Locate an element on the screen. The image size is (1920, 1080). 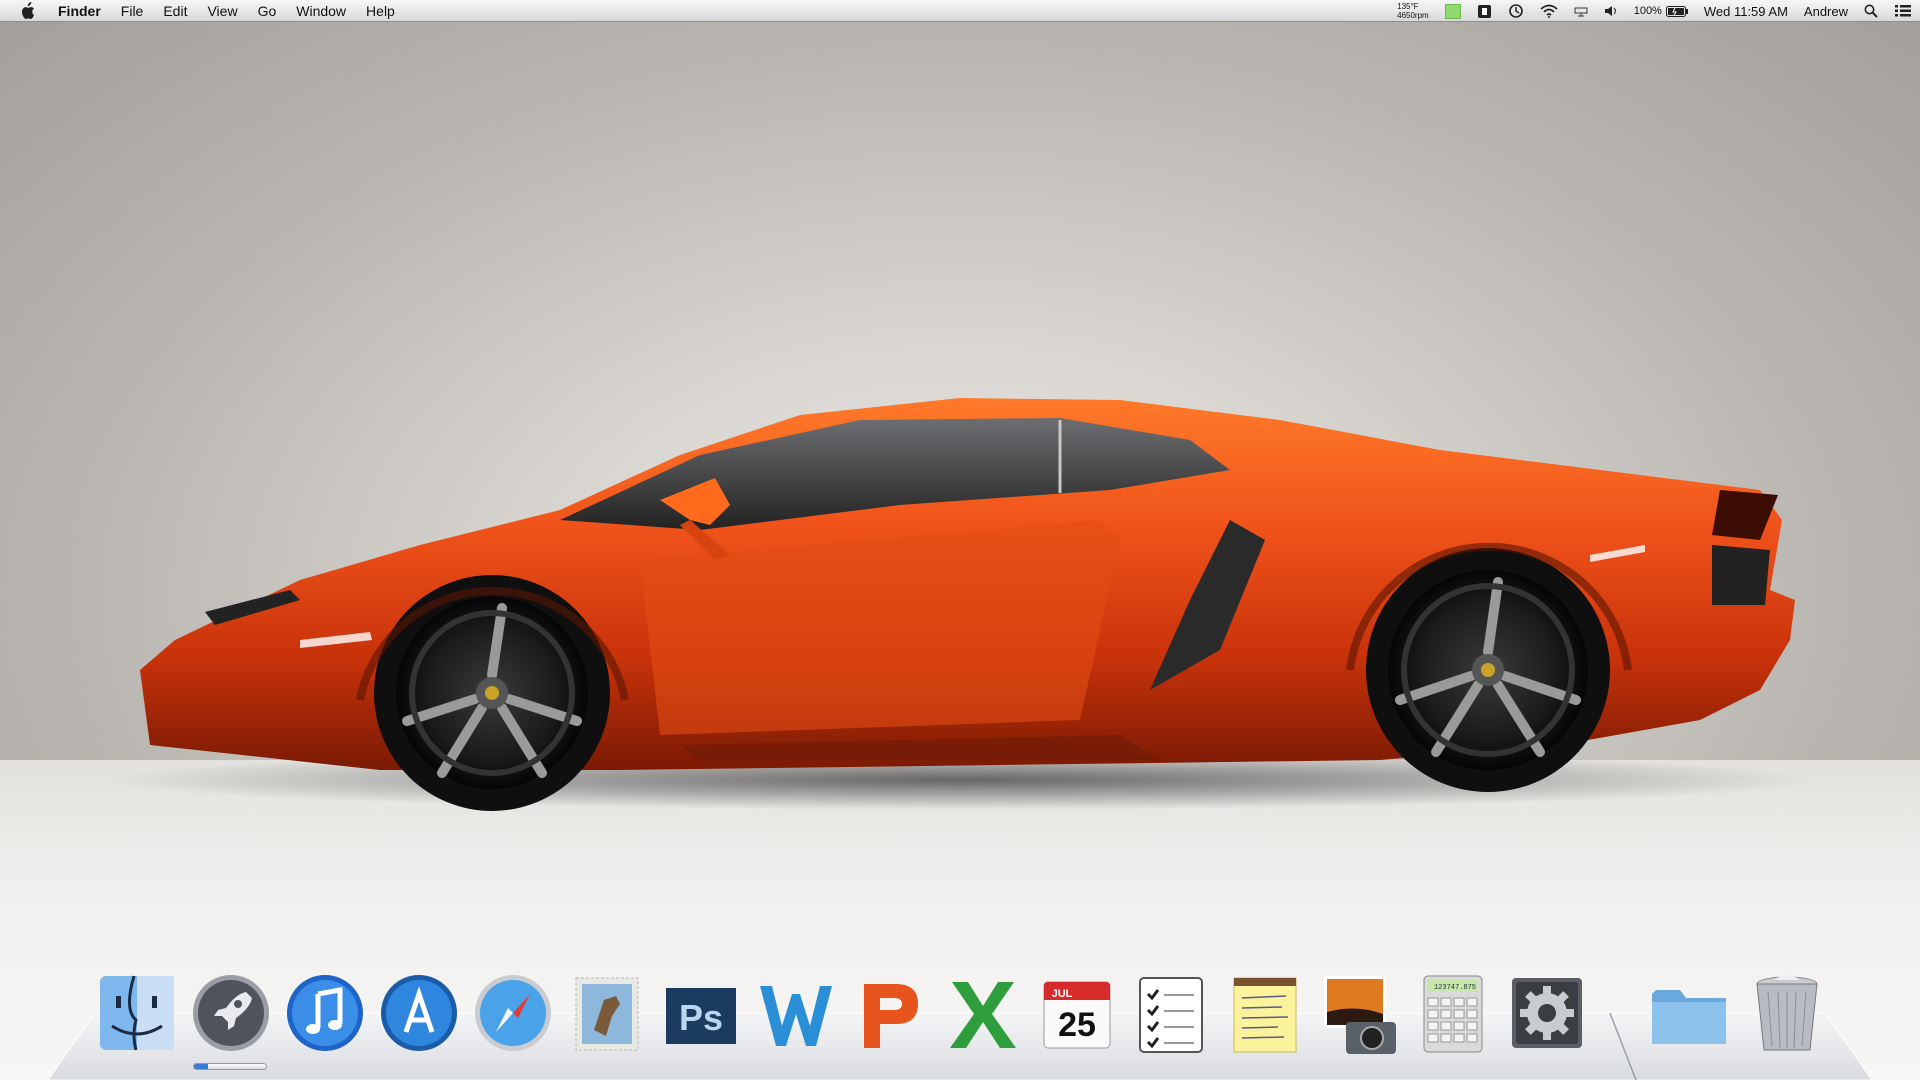
checklist-icon is located at coordinates (1171, 1015).